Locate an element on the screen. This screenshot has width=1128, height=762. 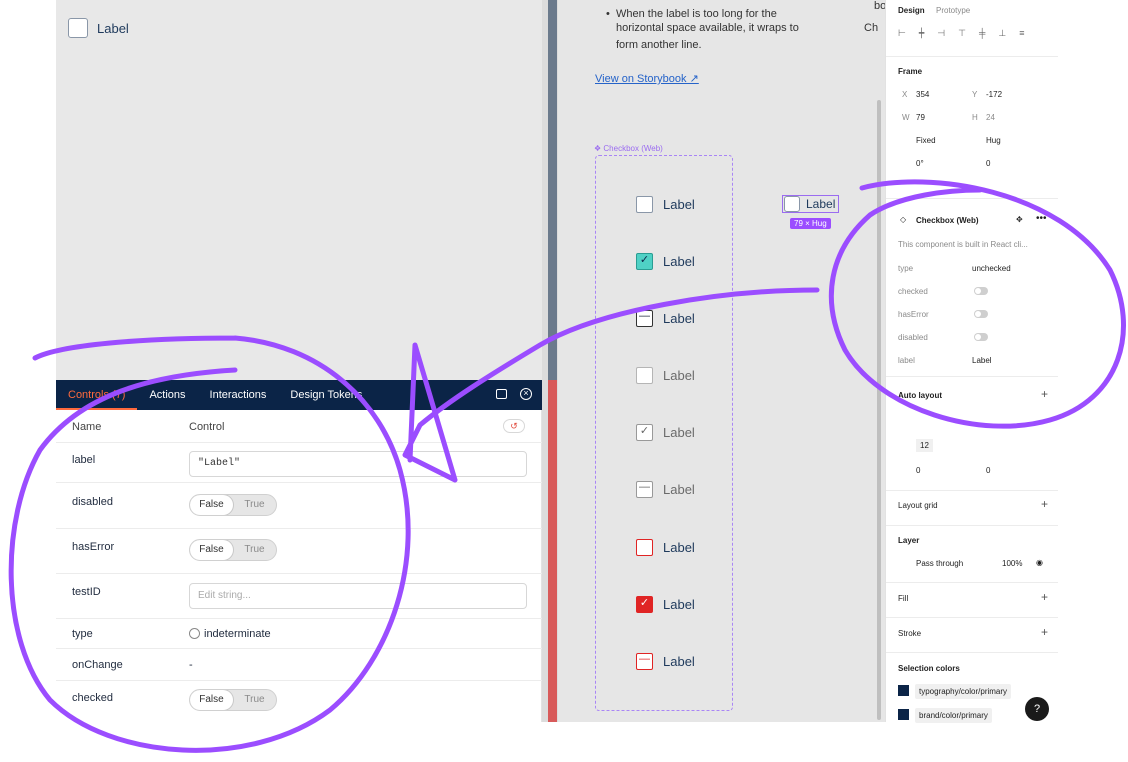
component-name: Checkbox (Web) is located at coordinates (947, 220).